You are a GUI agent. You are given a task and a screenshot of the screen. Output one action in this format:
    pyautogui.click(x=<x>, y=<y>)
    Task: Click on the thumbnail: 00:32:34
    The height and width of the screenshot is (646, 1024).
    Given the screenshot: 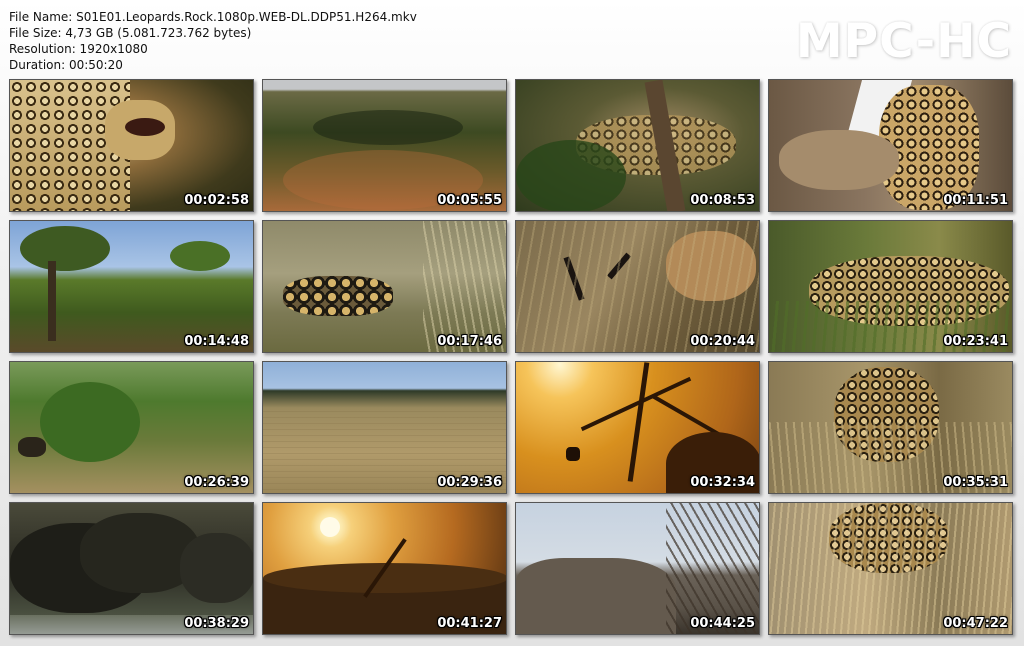 What is the action you would take?
    pyautogui.click(x=637, y=427)
    